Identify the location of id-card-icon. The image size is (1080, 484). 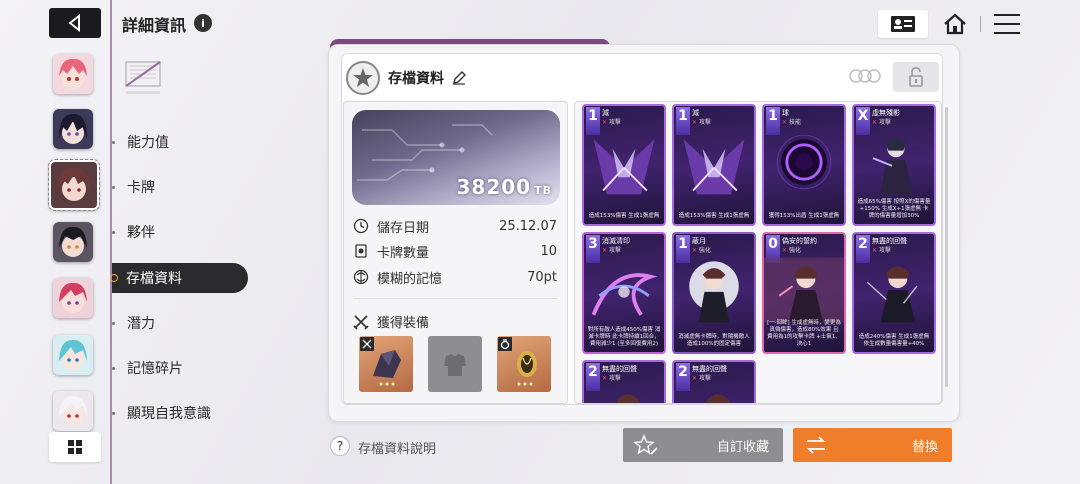
(903, 24).